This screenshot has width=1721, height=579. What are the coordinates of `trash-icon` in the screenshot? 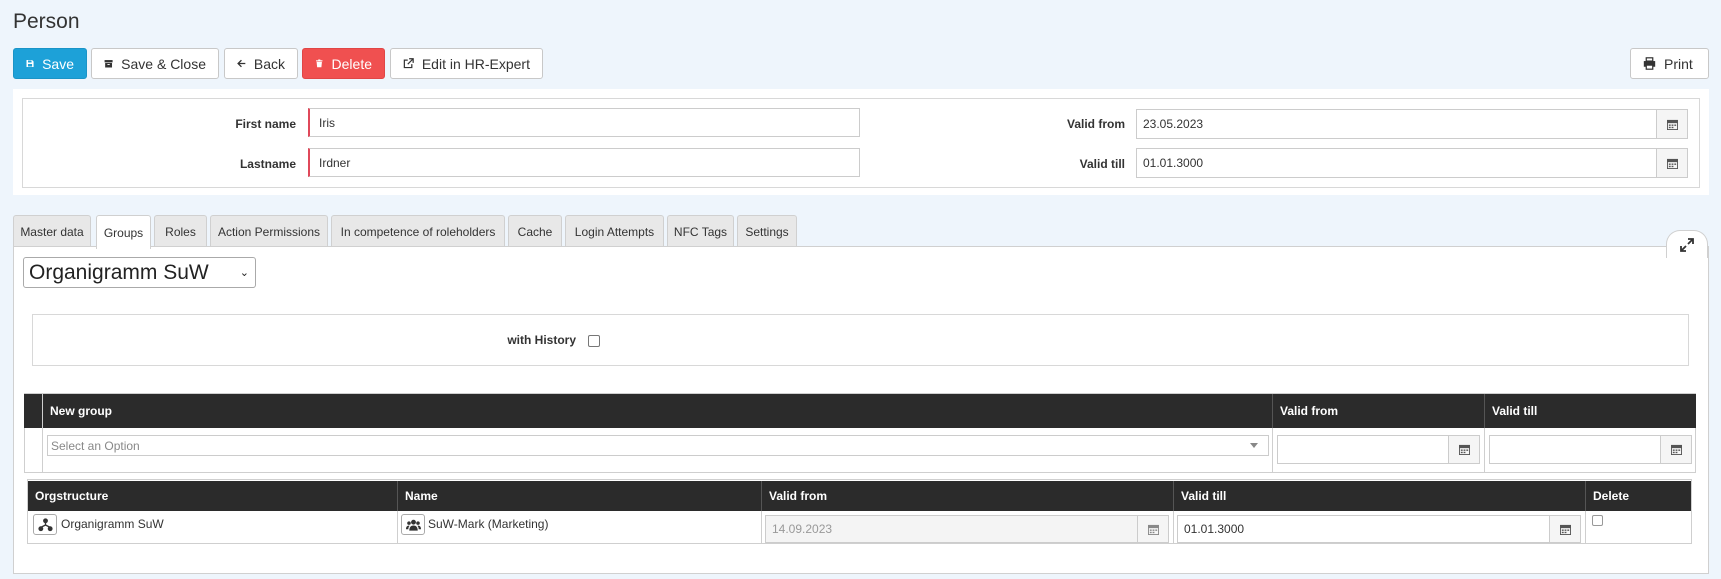 It's located at (319, 63).